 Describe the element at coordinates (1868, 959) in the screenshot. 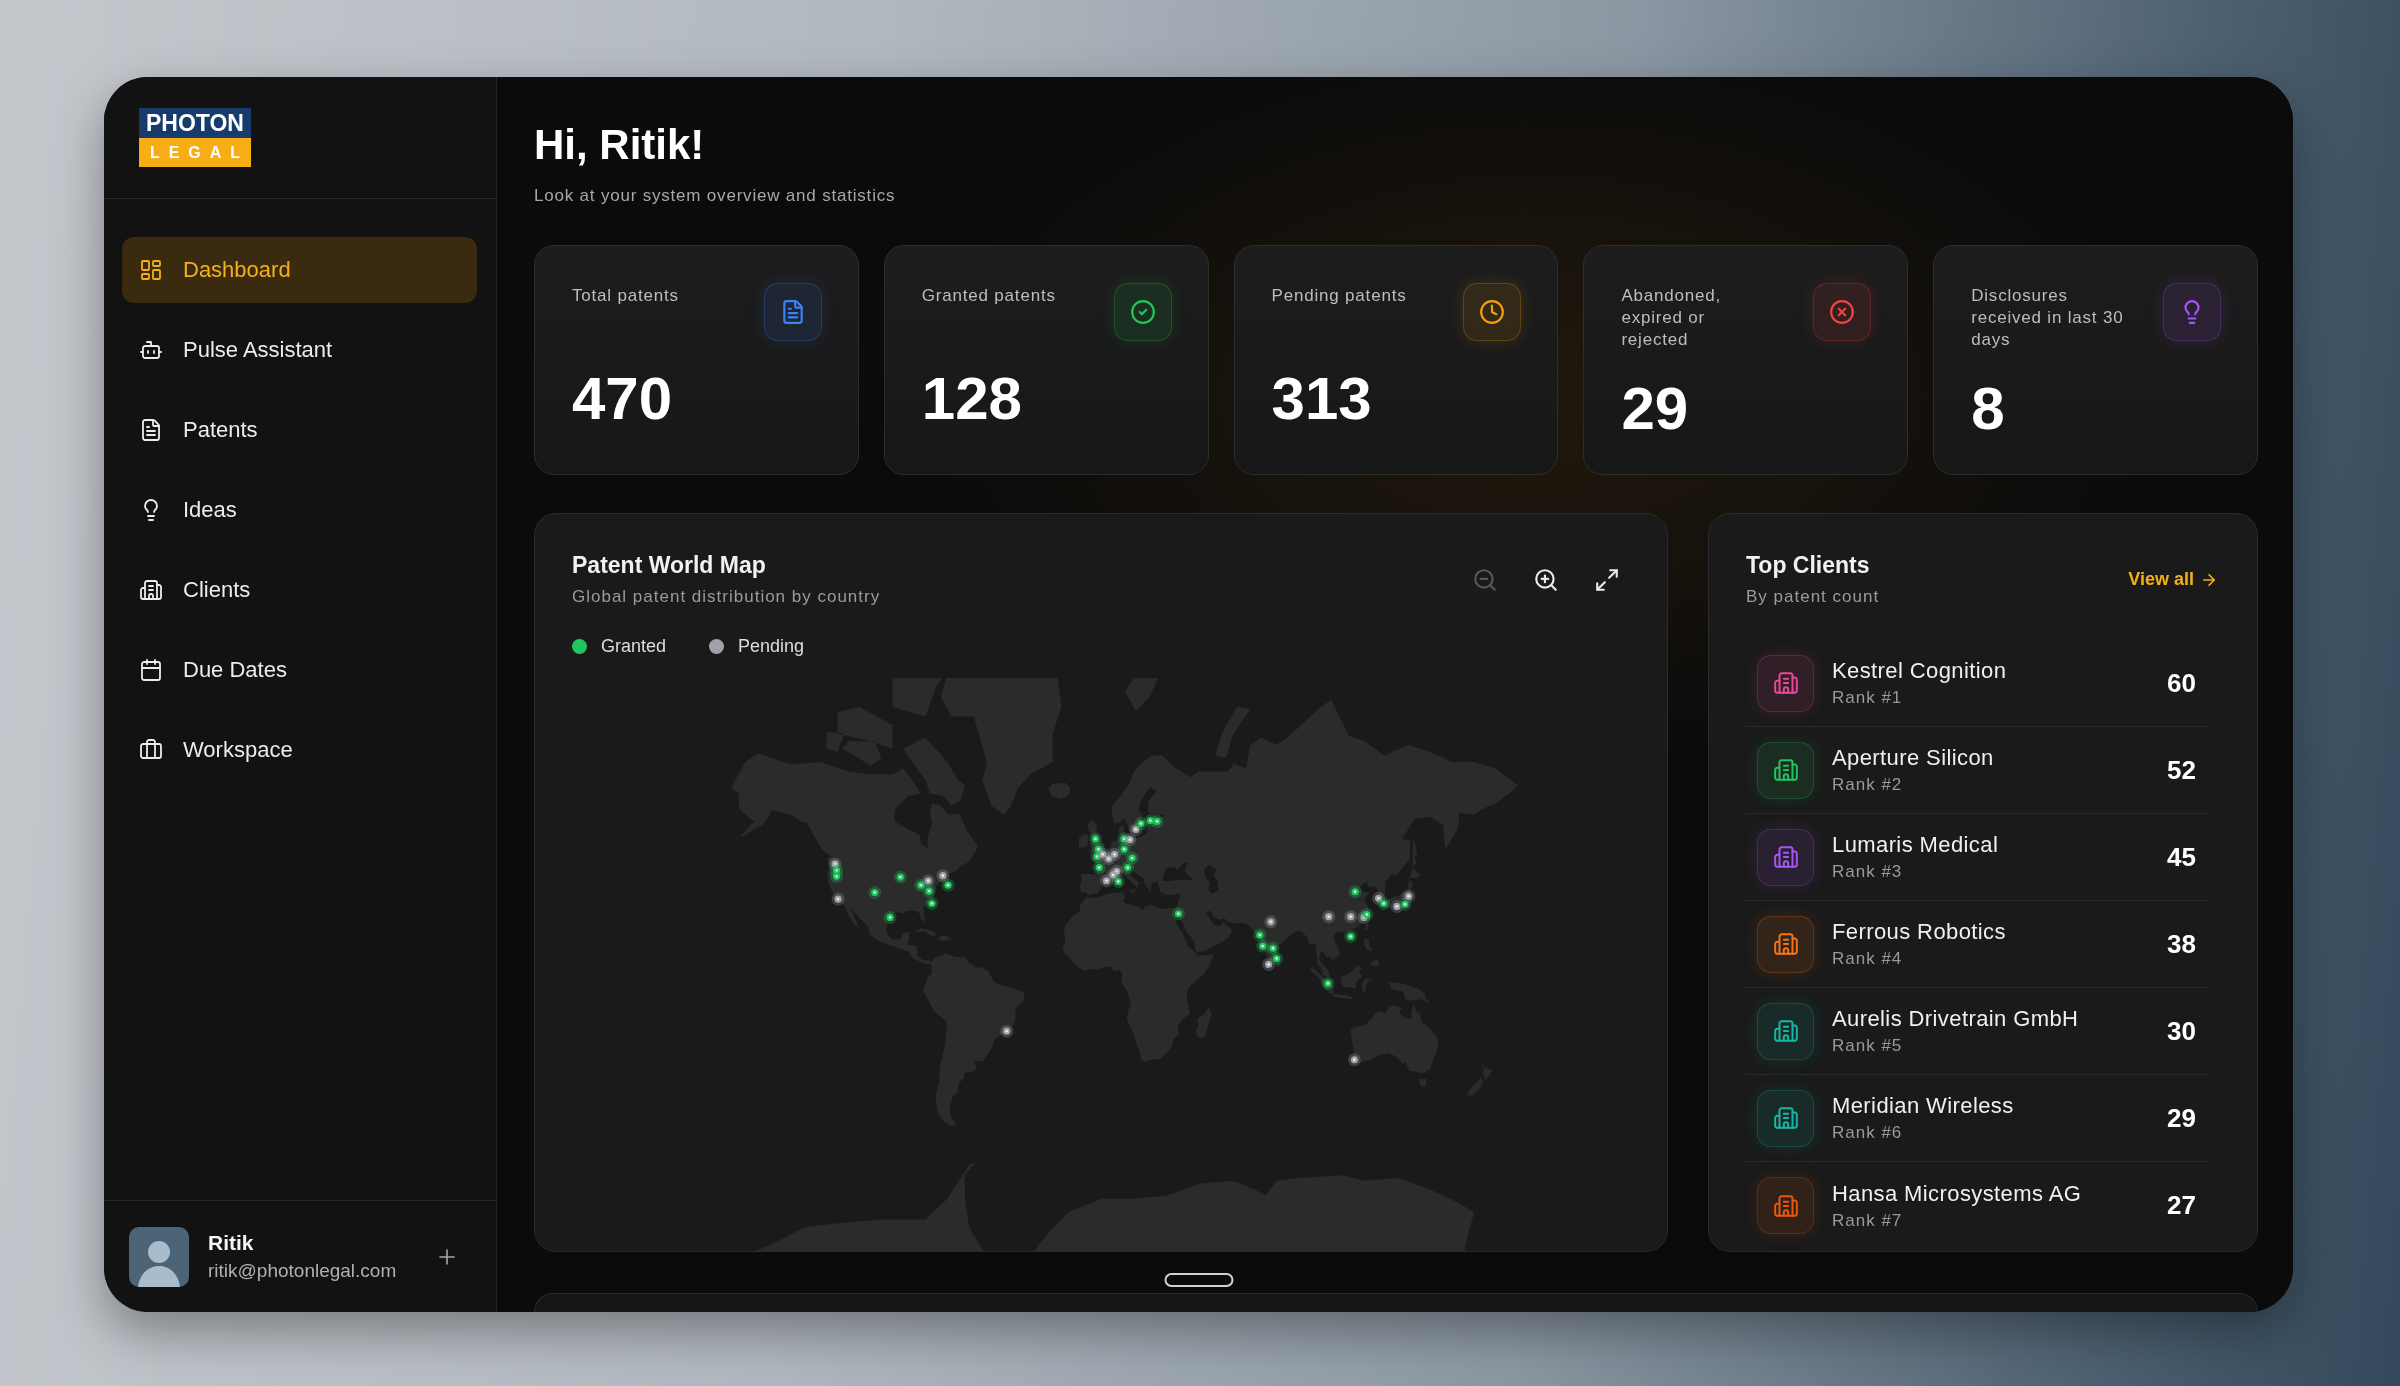

I see `client-rank: Rank #4` at that location.